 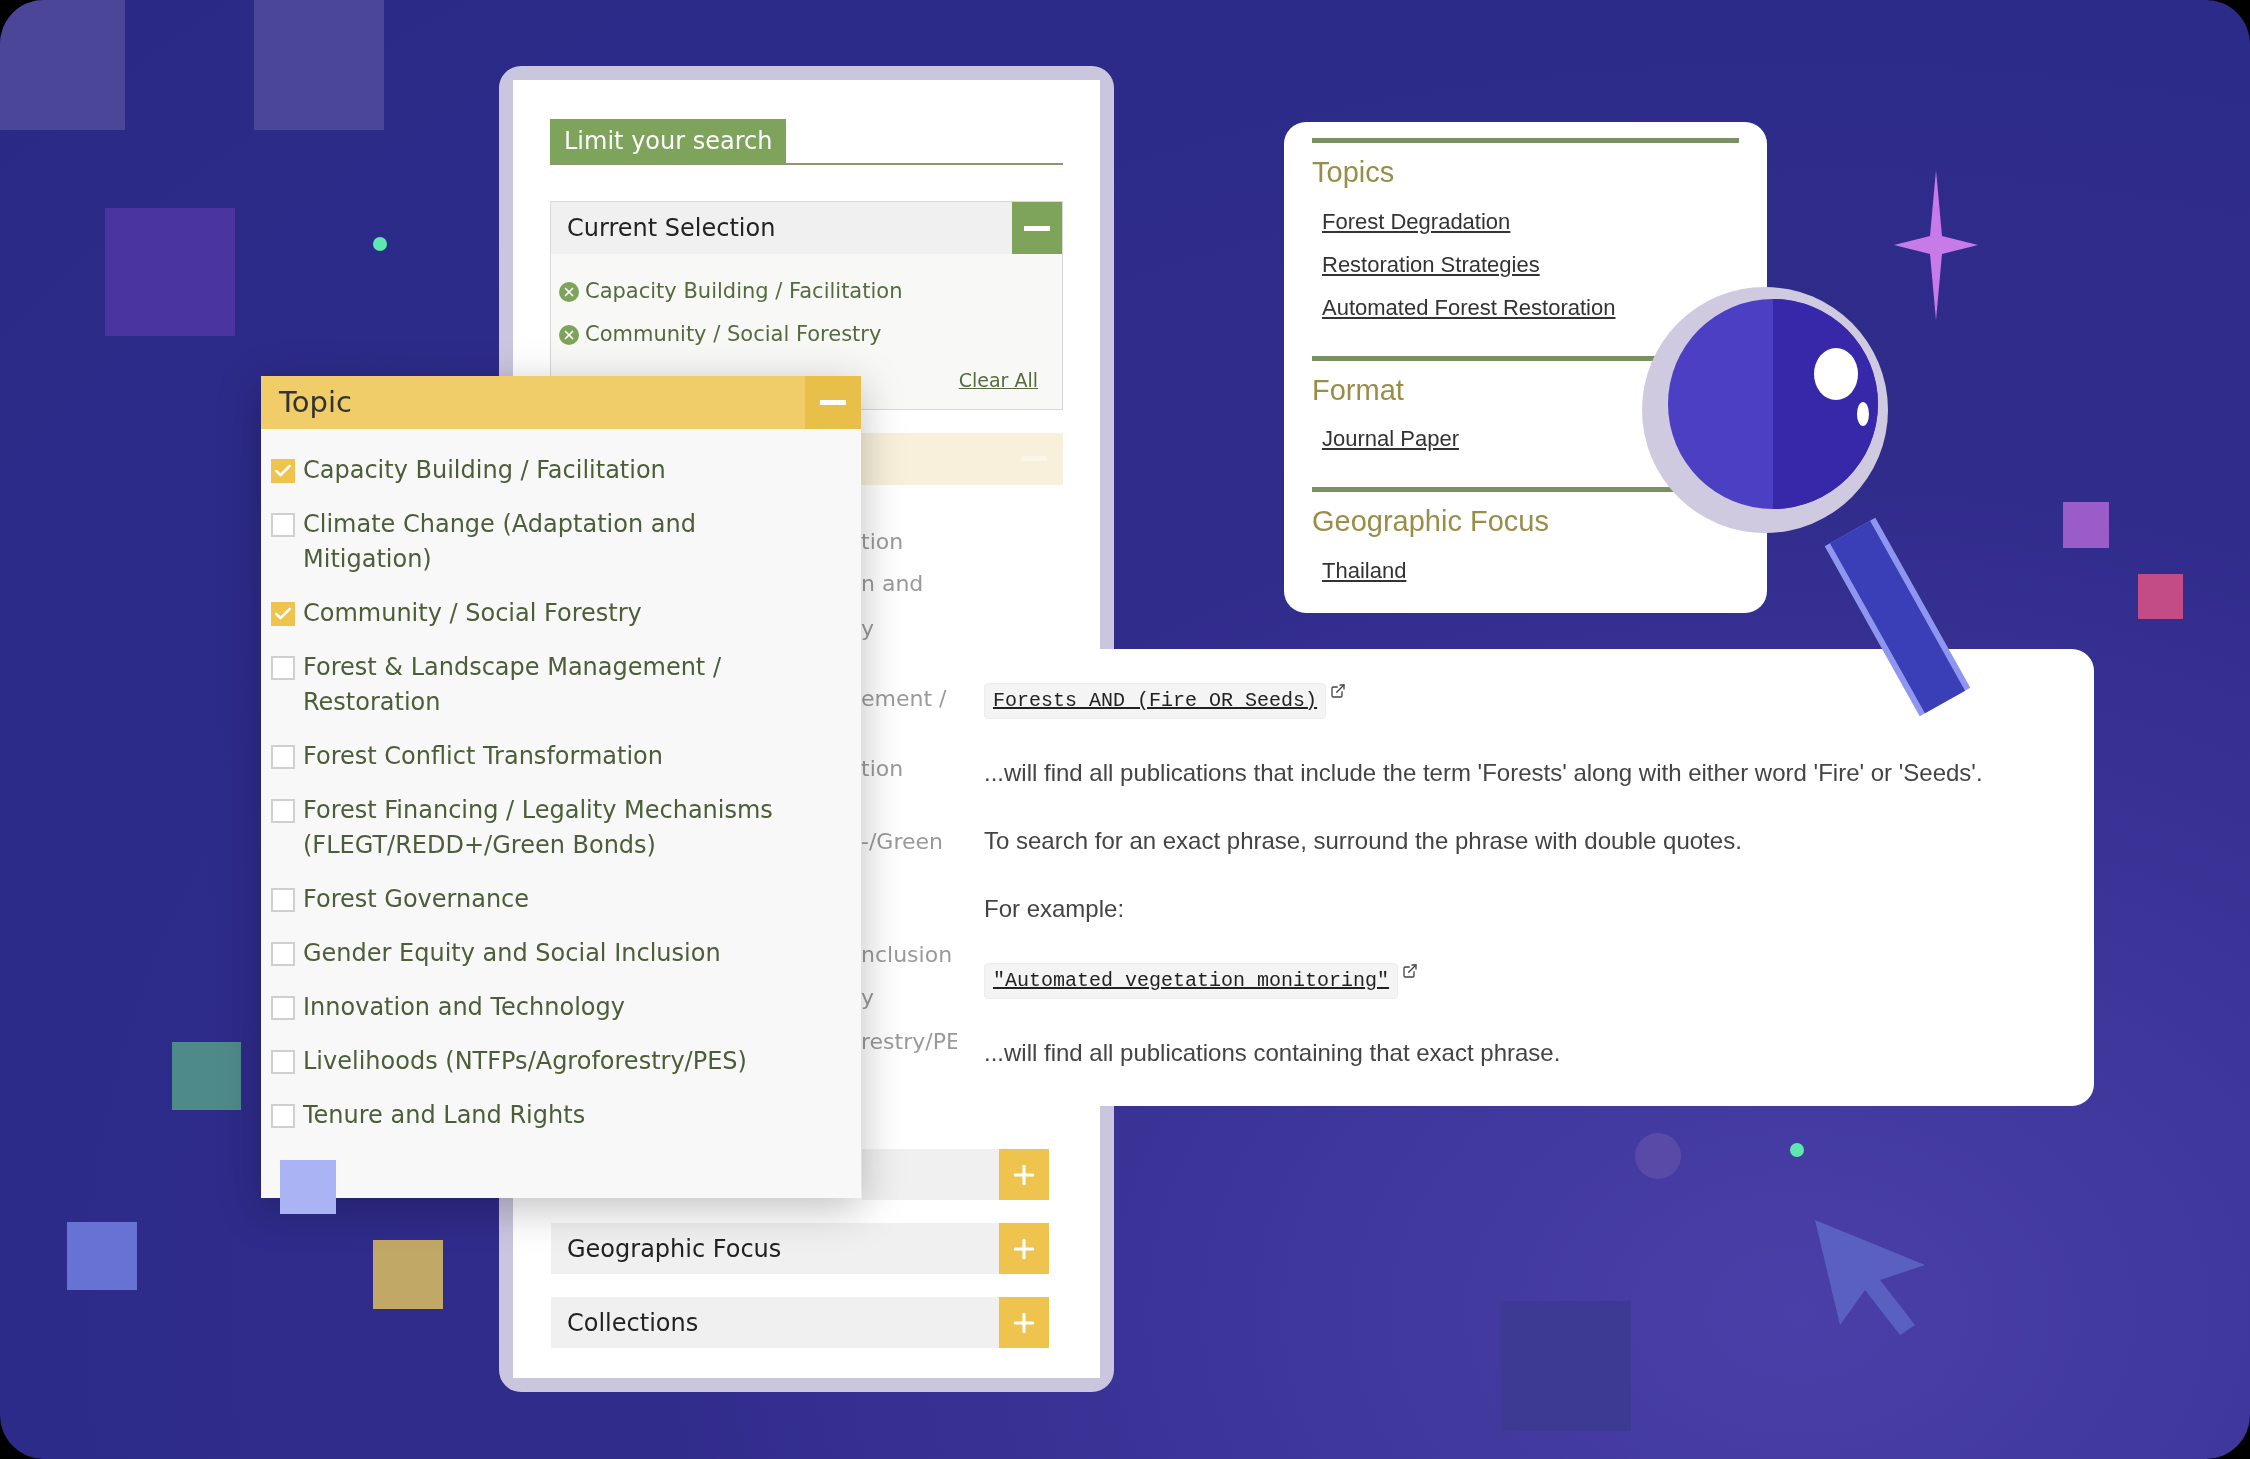 I want to click on section-header: Geographic Focus, so click(x=800, y=1248).